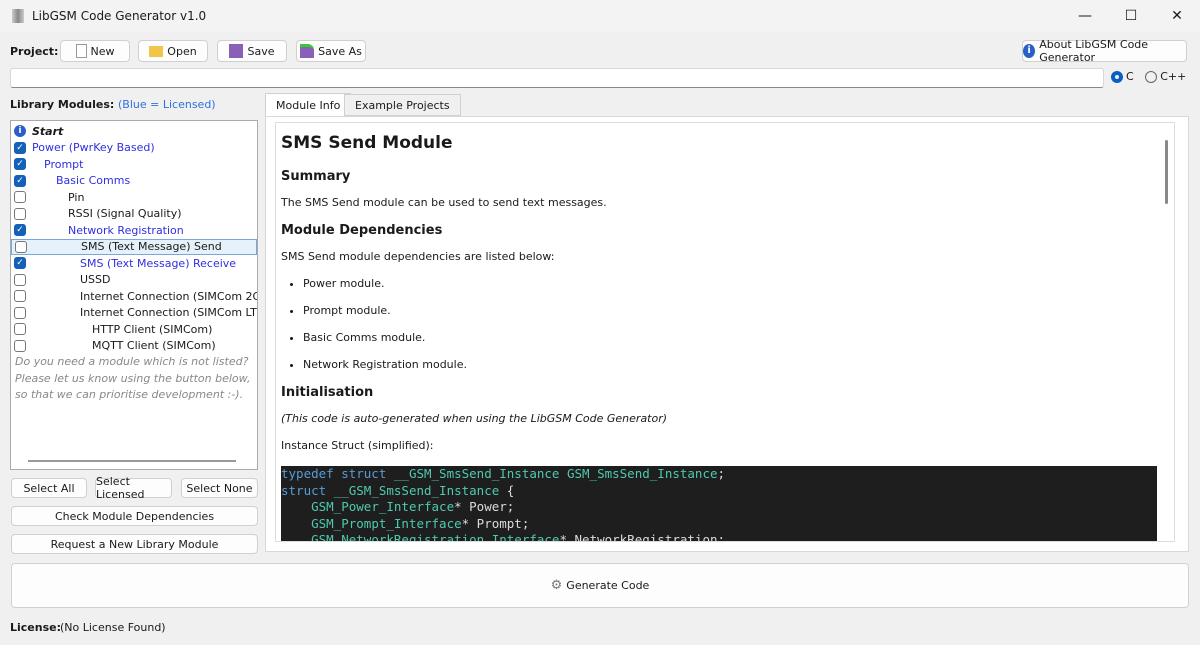 The height and width of the screenshot is (645, 1200). Describe the element at coordinates (557, 78) in the screenshot. I see `project-path-input` at that location.